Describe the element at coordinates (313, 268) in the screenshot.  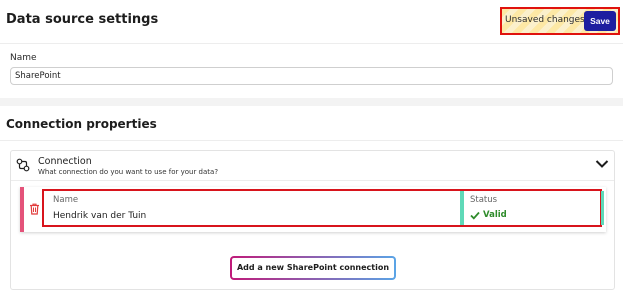
I see `add-connection-button: Add a new SharePoint connection` at that location.